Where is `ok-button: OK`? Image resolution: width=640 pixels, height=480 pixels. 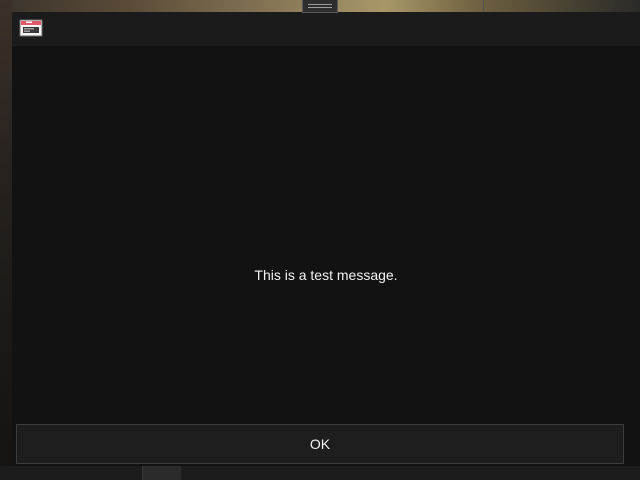
ok-button: OK is located at coordinates (320, 444).